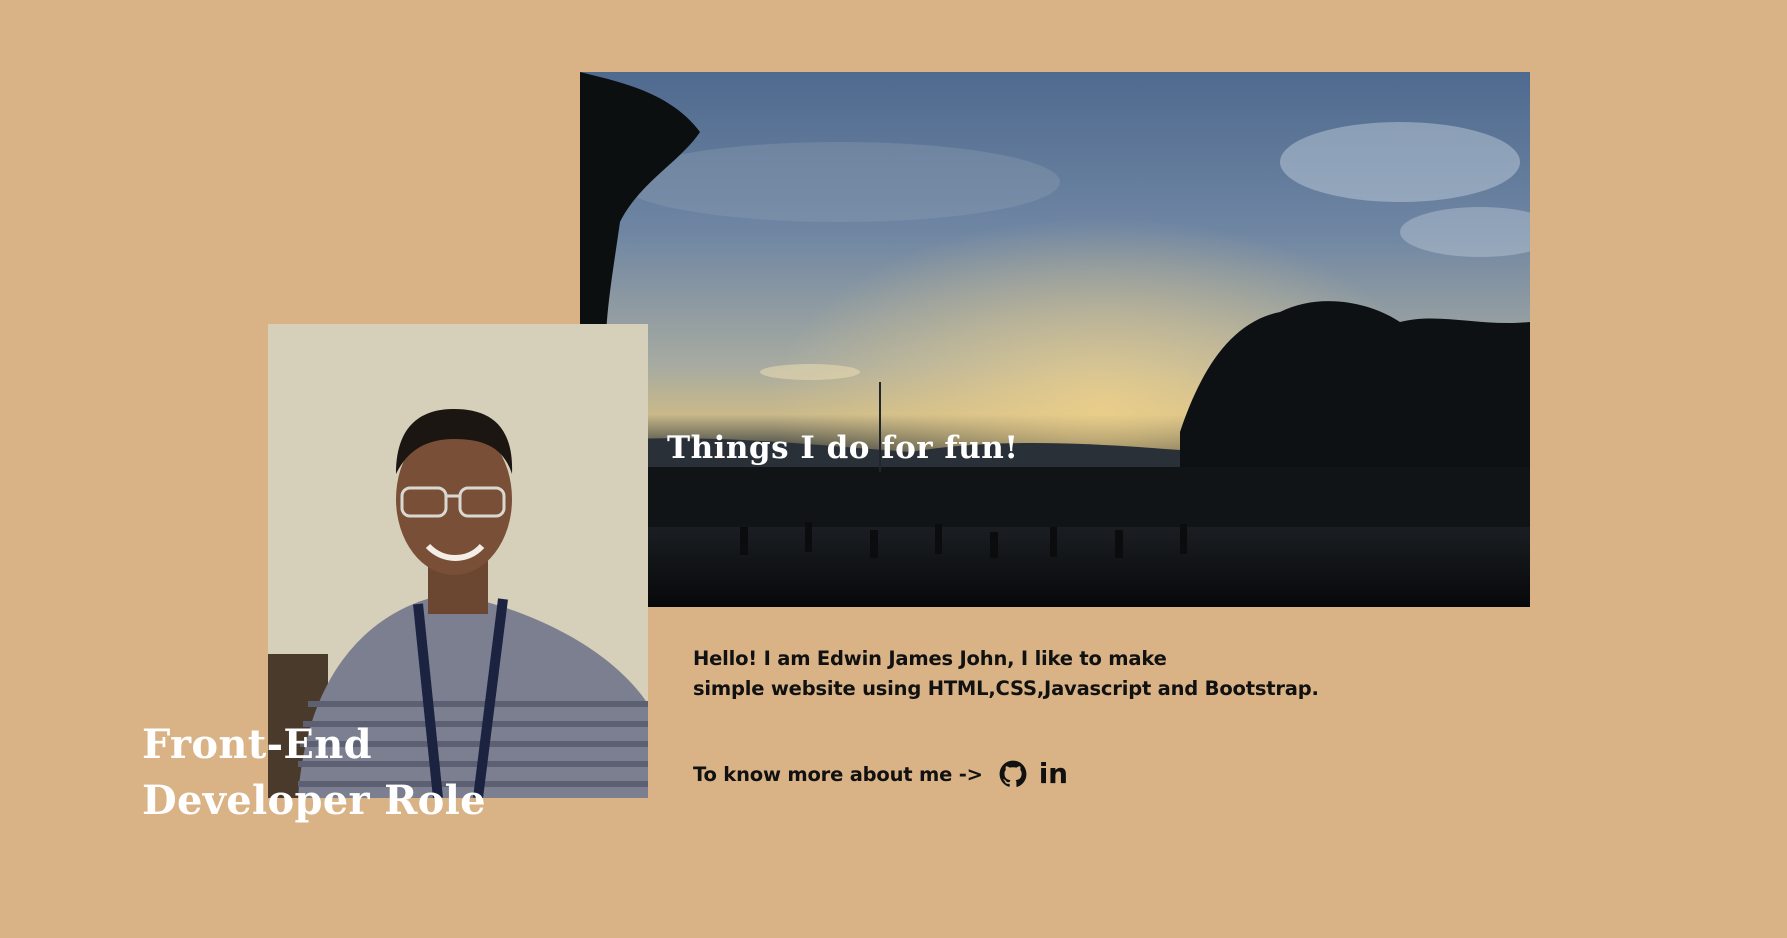  I want to click on role-title: Front-End Developer Role, so click(314, 773).